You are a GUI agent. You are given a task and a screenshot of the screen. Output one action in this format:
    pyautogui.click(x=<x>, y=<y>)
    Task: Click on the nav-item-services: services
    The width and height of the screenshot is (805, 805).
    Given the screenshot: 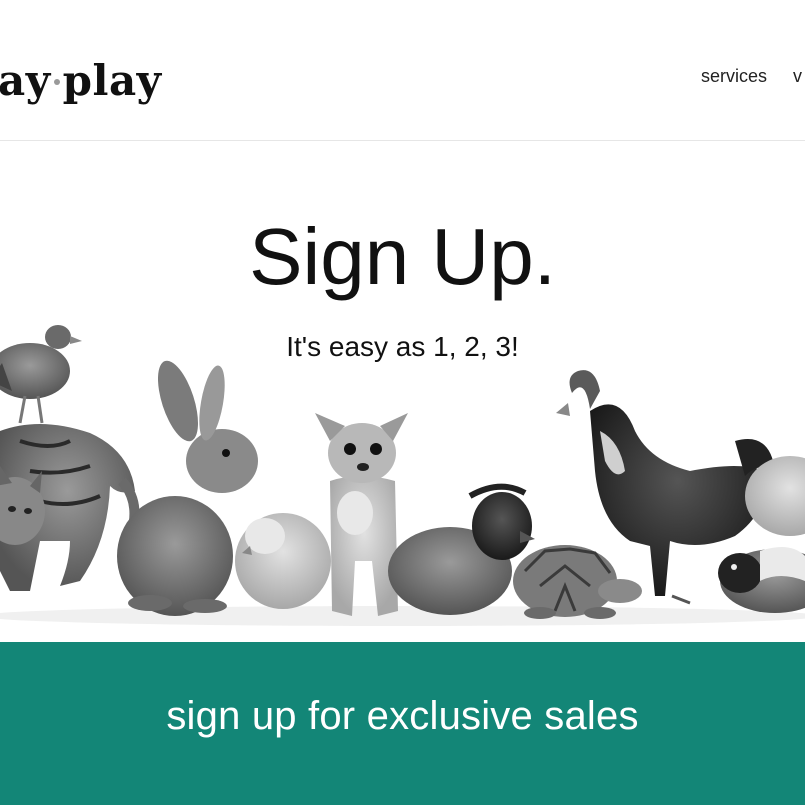 What is the action you would take?
    pyautogui.click(x=734, y=76)
    